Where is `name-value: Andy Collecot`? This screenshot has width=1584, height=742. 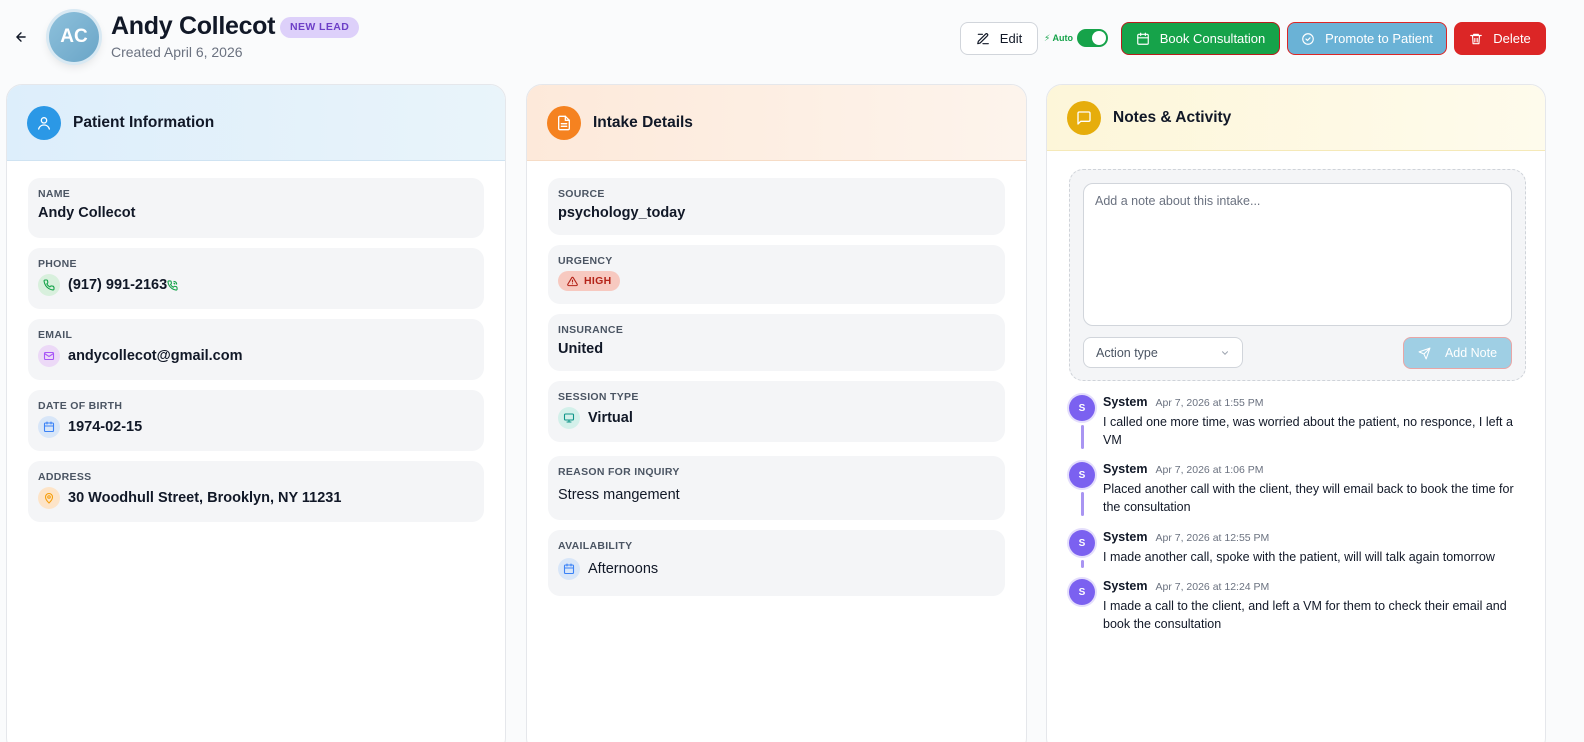 name-value: Andy Collecot is located at coordinates (87, 213).